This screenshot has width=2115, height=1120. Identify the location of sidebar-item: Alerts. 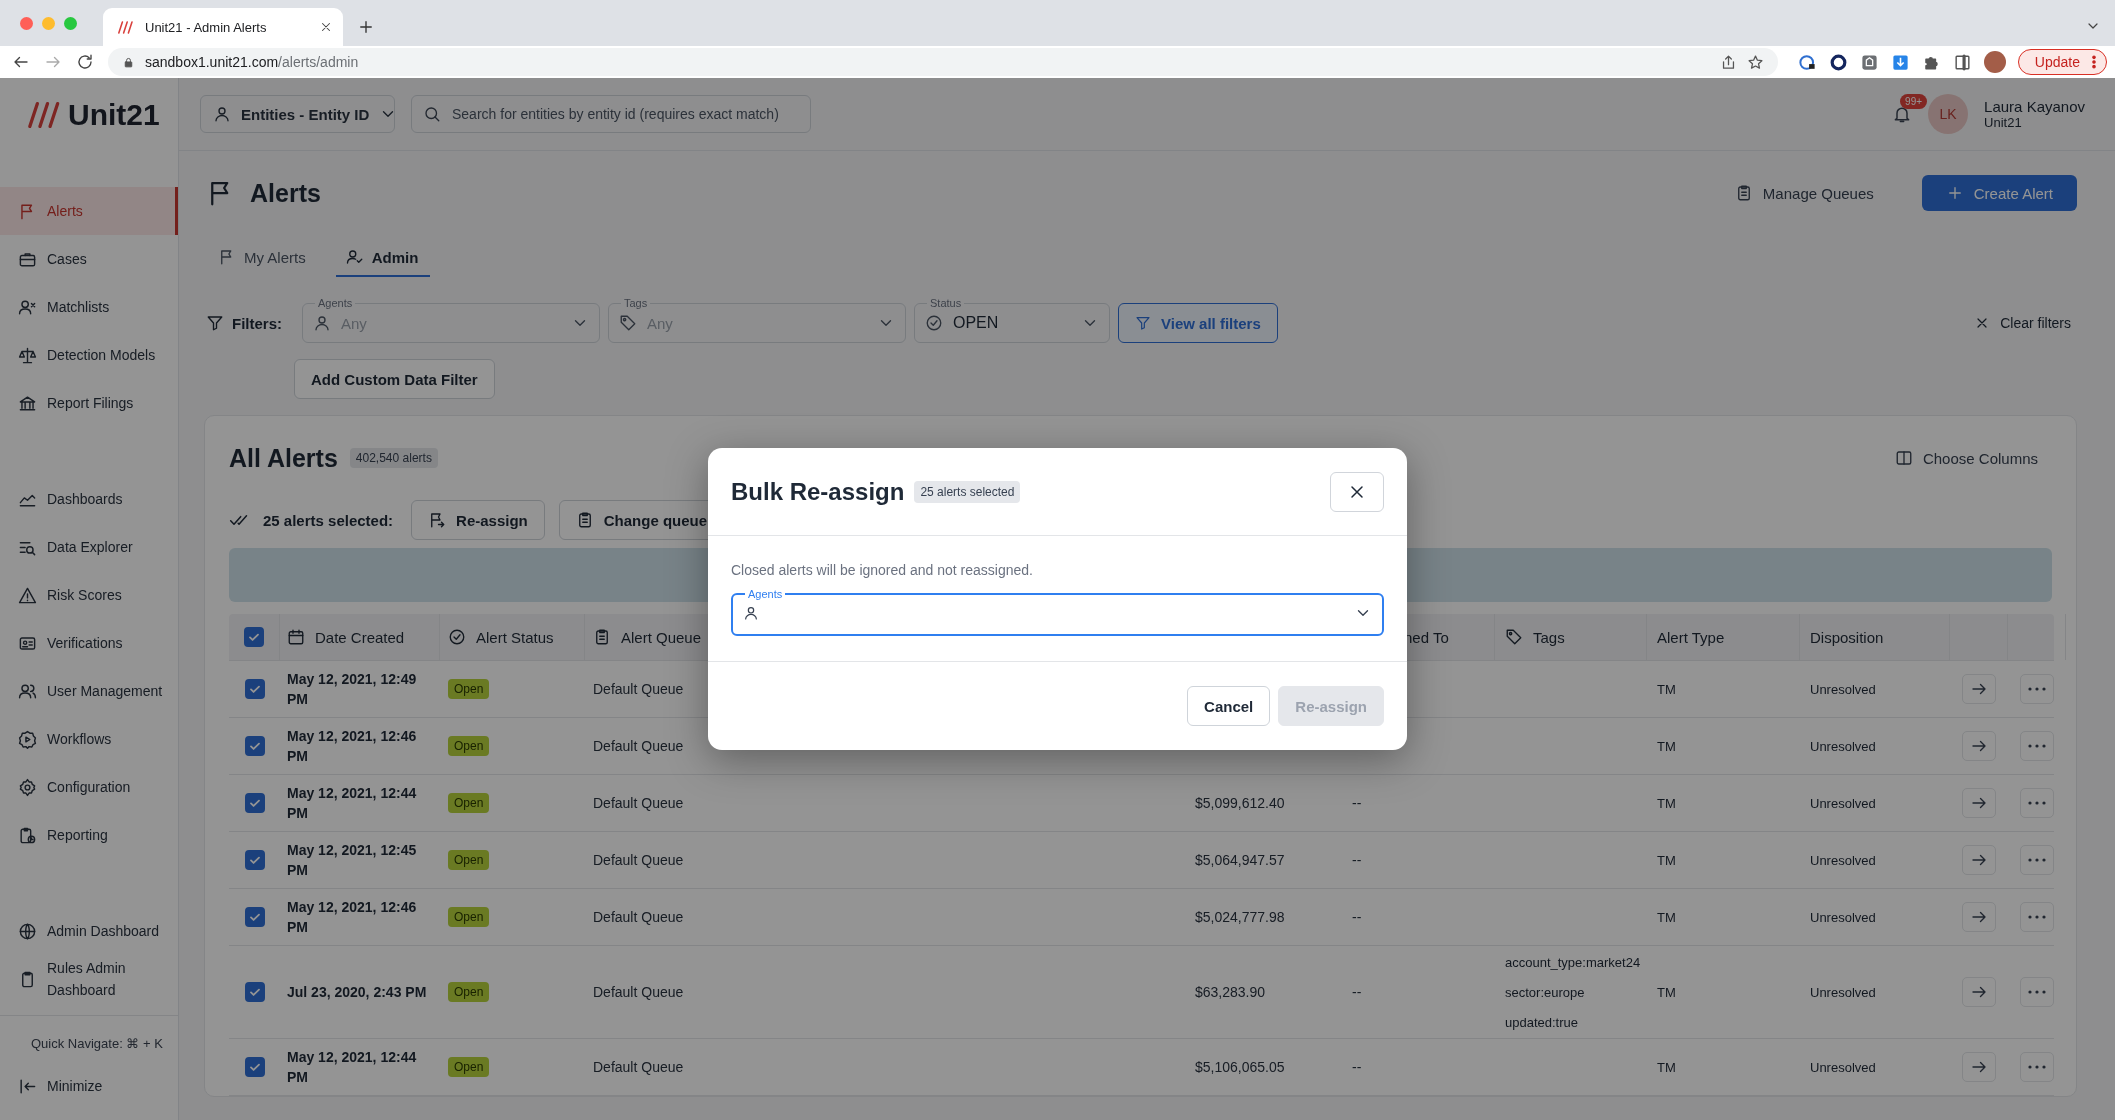
(89, 211).